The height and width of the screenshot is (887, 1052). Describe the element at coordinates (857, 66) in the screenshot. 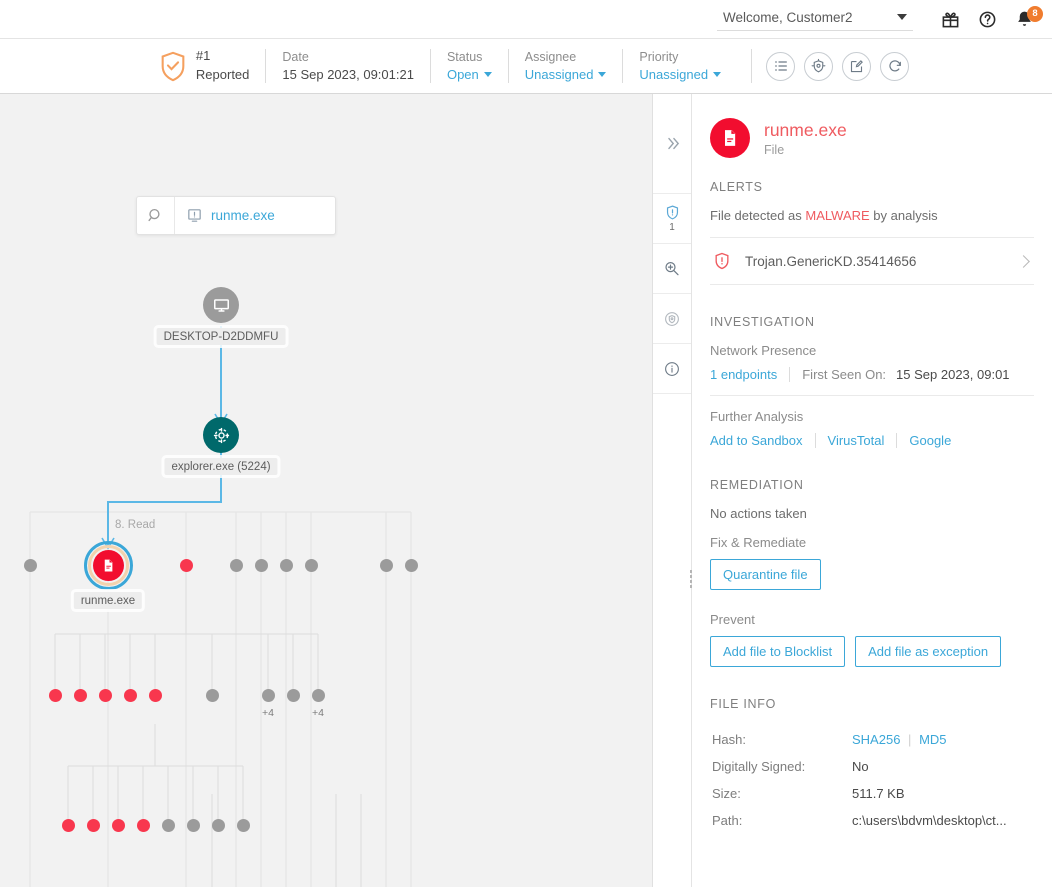

I see `edit-note-button` at that location.